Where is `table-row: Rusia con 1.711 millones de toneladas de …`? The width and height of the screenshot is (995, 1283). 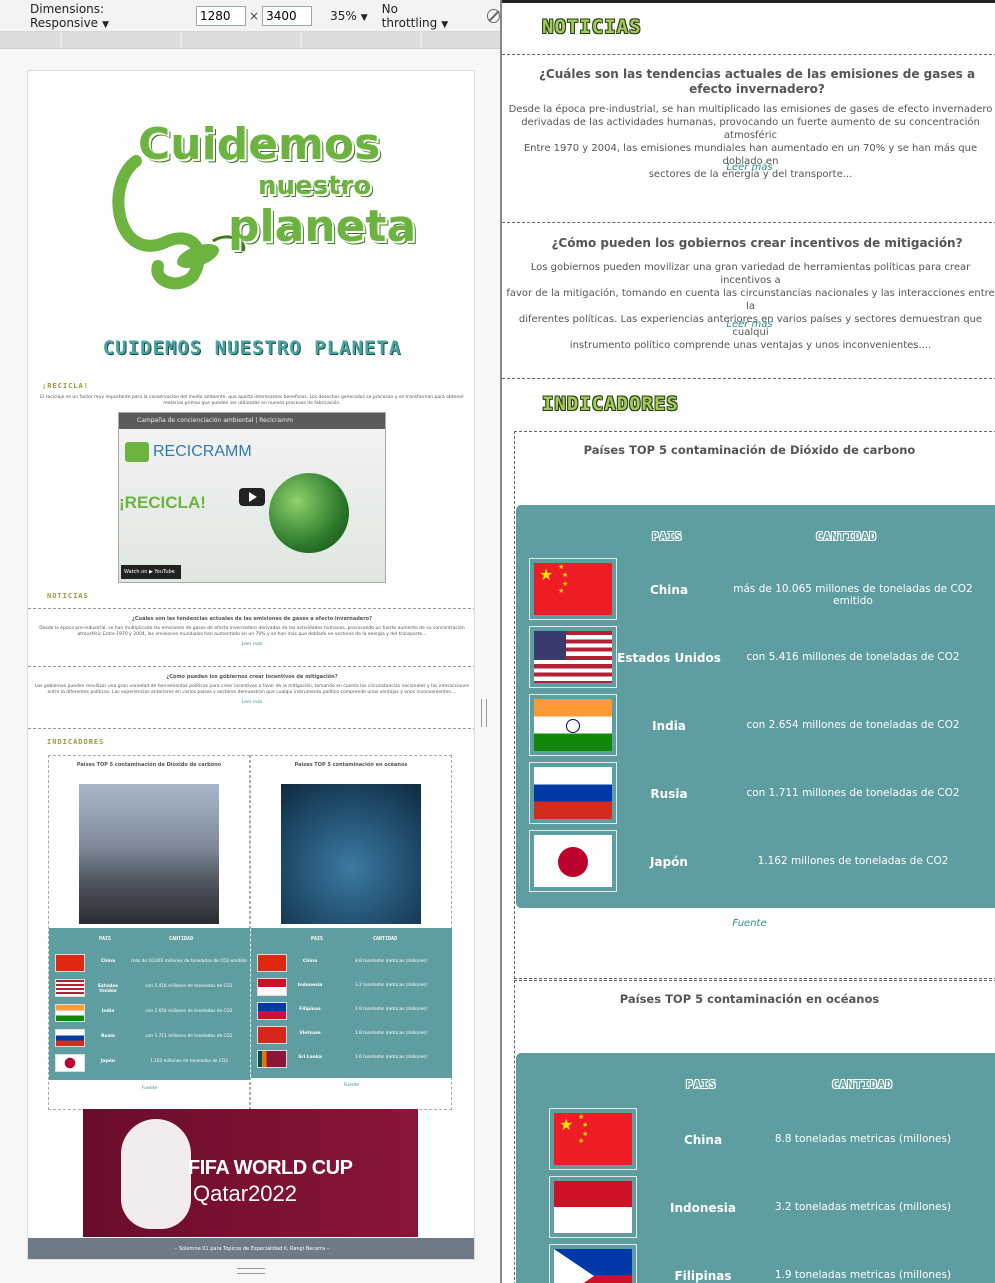 table-row: Rusia con 1.711 millones de toneladas de … is located at coordinates (149, 1038).